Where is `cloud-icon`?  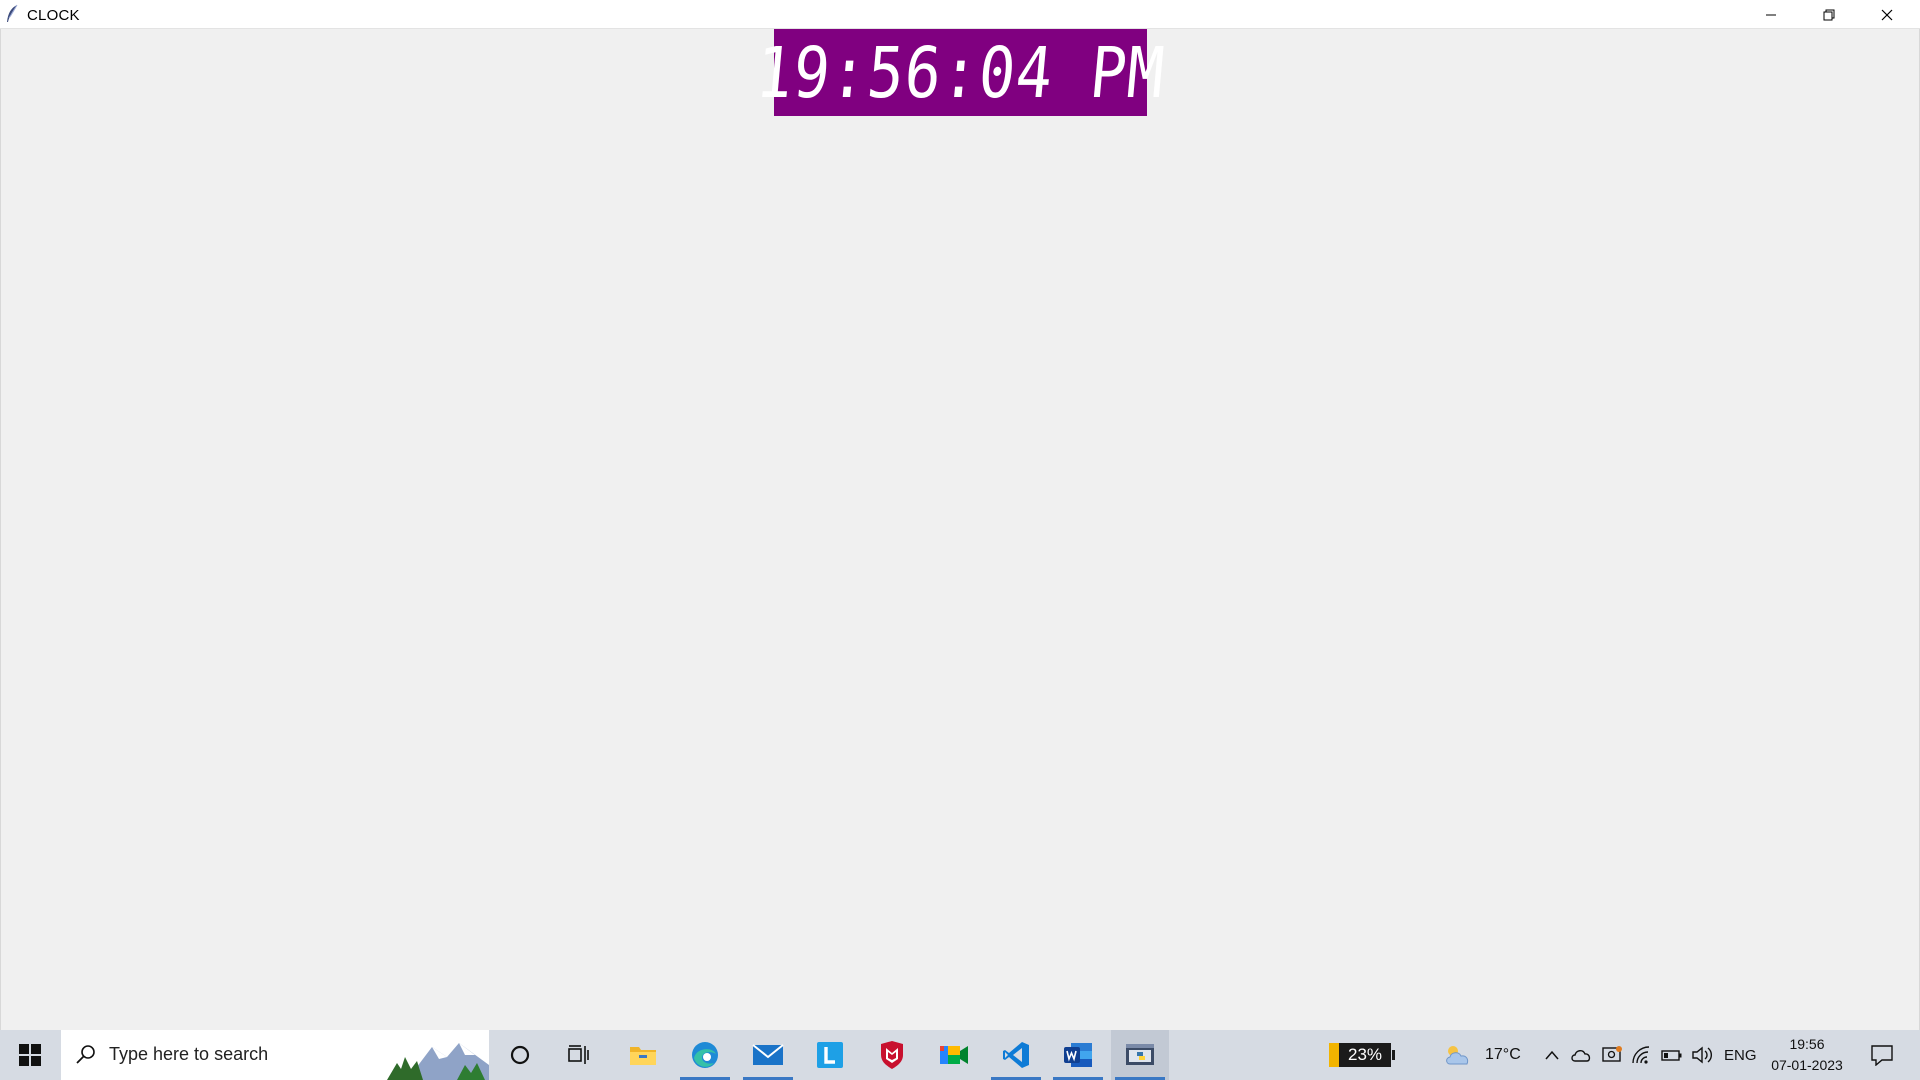 cloud-icon is located at coordinates (1581, 1056).